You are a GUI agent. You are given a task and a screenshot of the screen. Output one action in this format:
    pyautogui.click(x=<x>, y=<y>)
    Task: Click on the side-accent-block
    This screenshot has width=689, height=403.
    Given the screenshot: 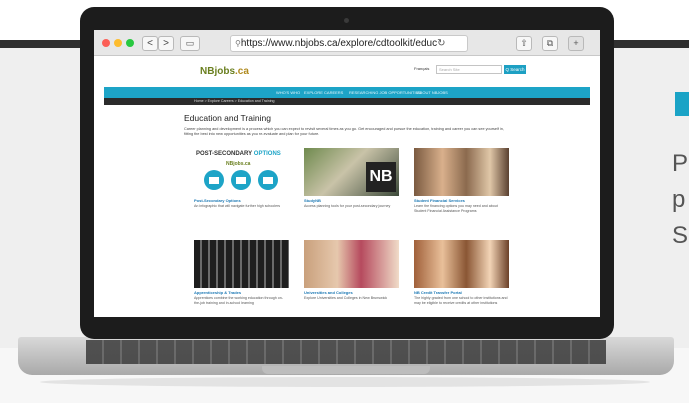 What is the action you would take?
    pyautogui.click(x=682, y=104)
    